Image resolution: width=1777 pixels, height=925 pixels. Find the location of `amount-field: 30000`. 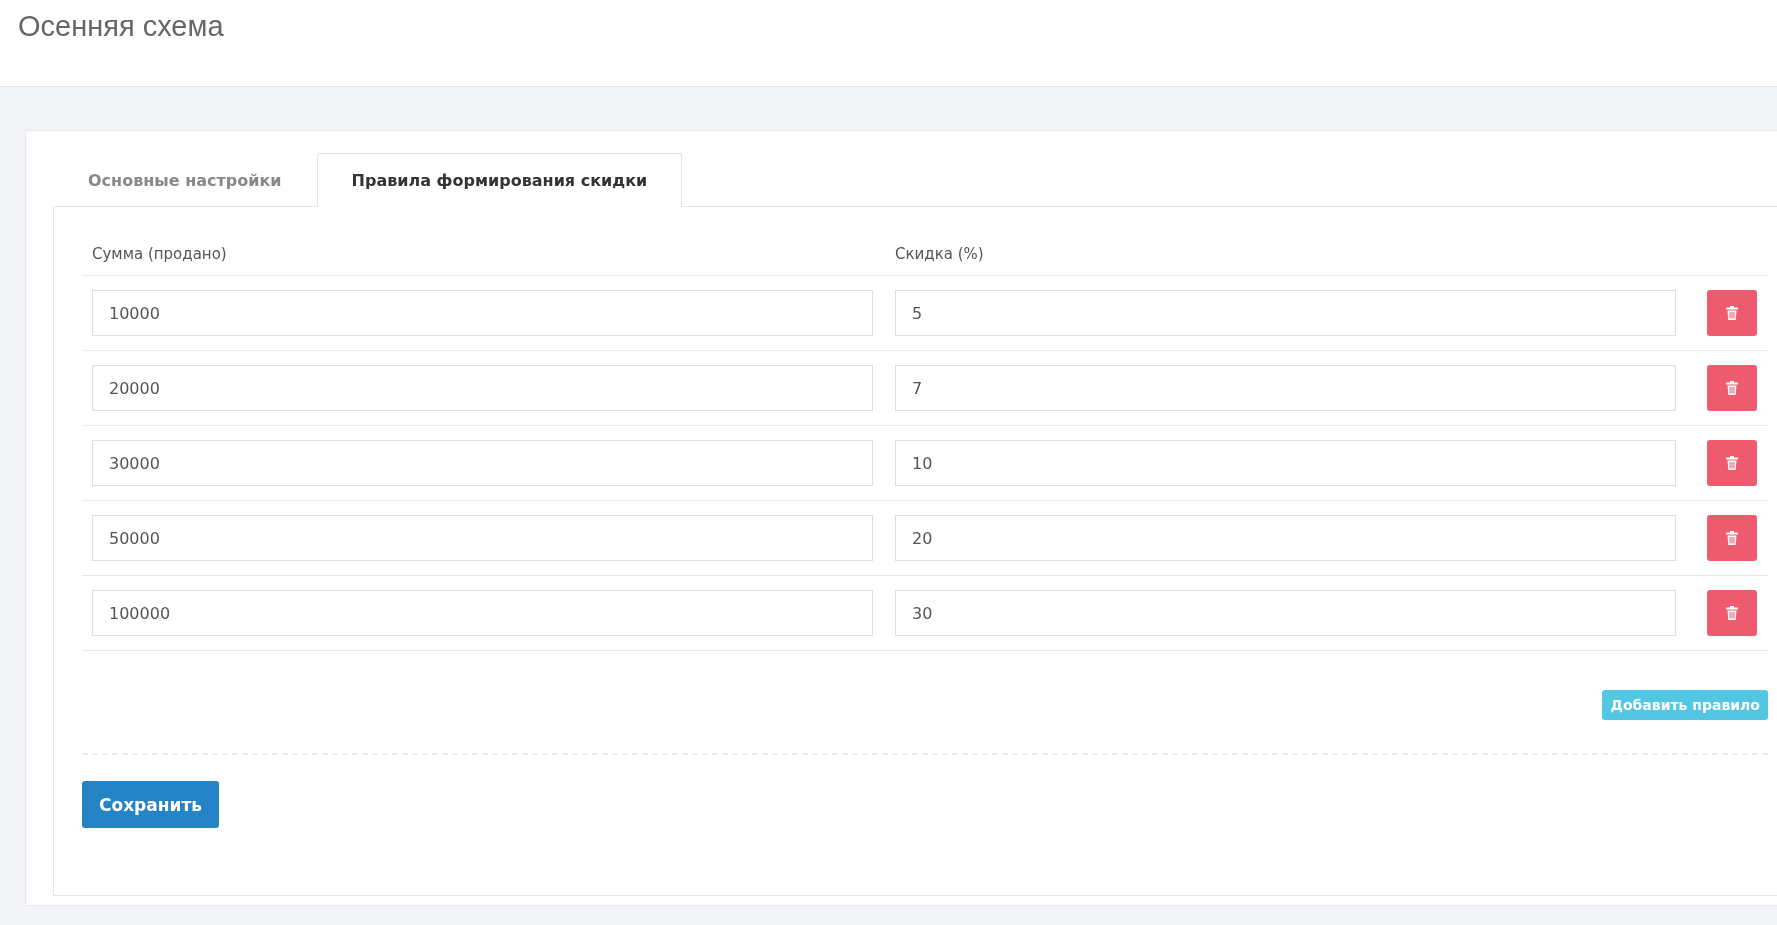

amount-field: 30000 is located at coordinates (482, 463).